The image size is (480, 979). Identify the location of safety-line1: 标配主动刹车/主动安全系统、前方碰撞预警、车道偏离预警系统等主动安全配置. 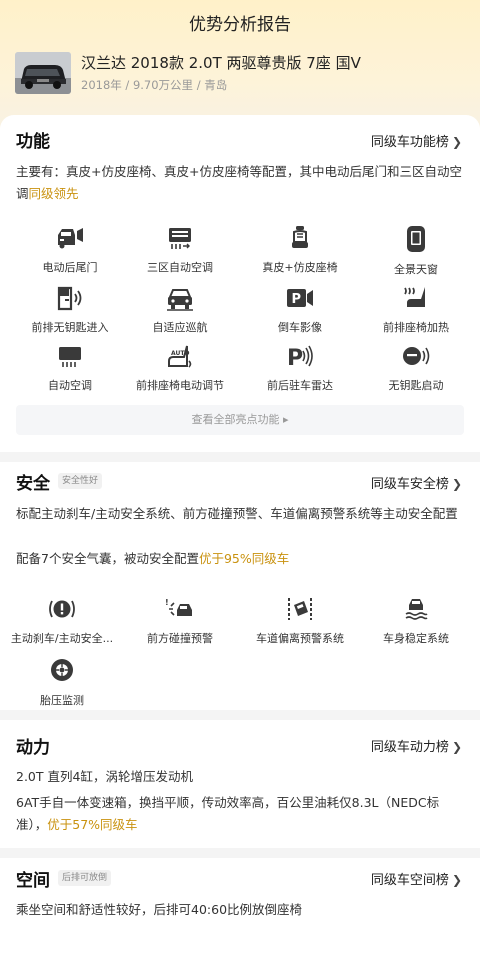
(237, 513).